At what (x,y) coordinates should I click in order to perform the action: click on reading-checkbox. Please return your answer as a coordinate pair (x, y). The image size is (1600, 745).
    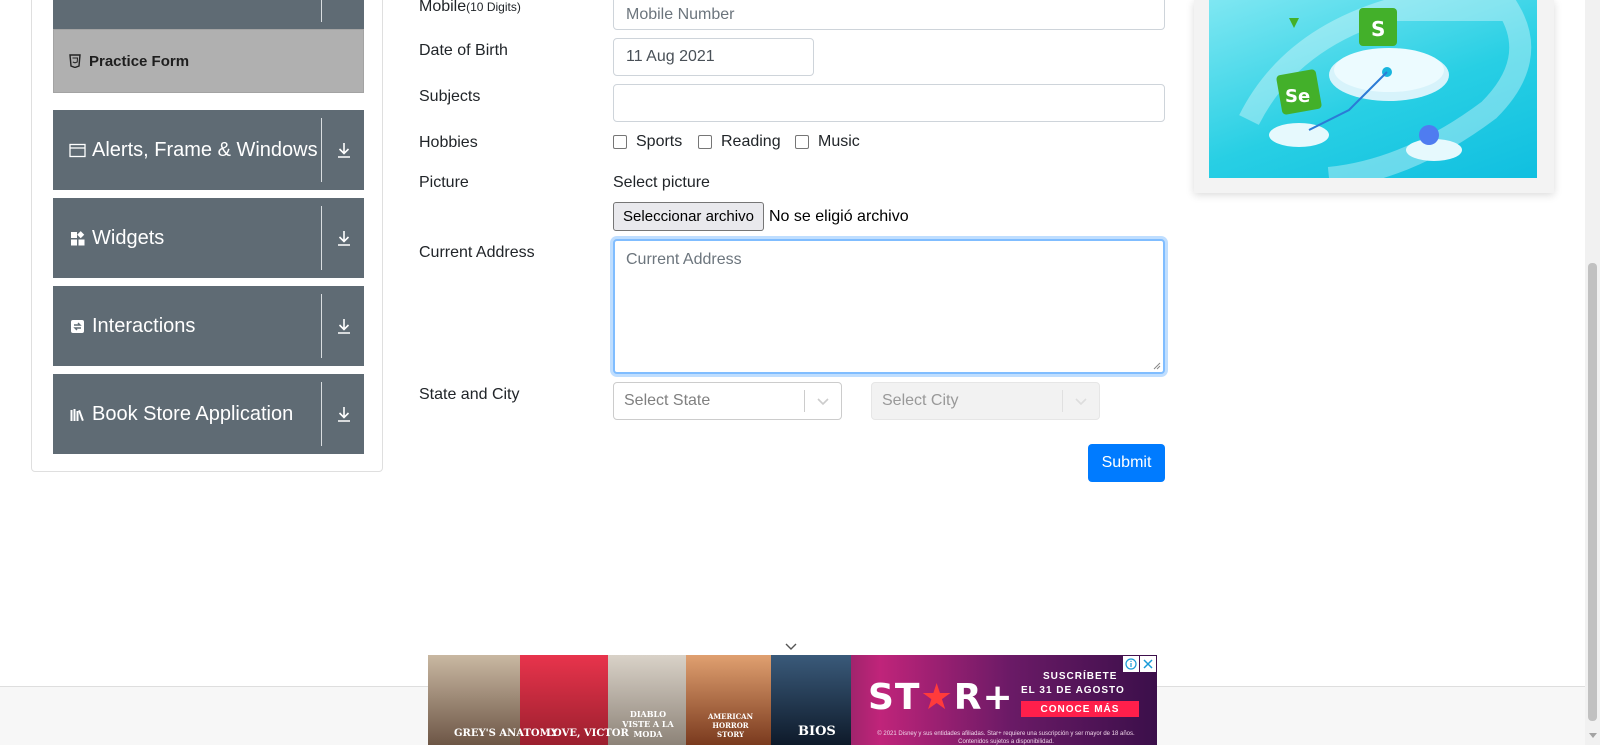
    Looking at the image, I should click on (705, 142).